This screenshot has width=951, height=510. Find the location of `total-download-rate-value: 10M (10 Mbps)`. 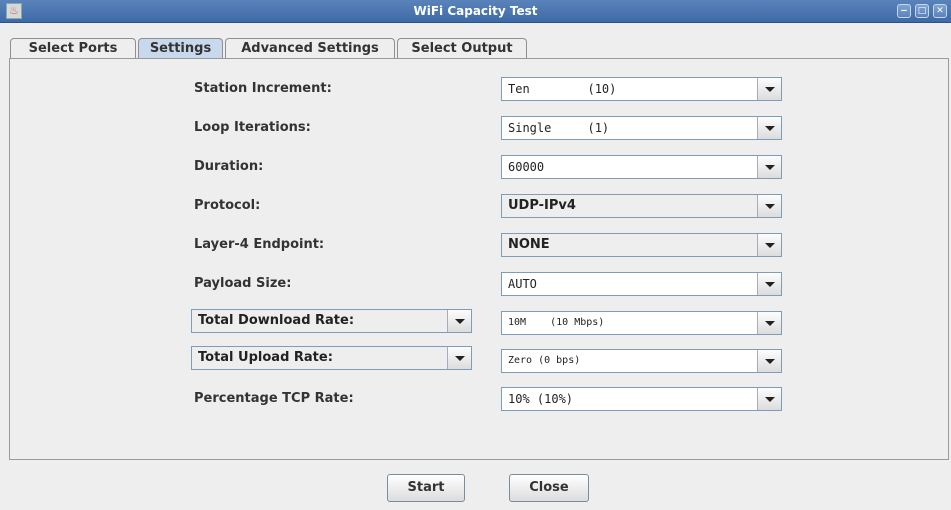

total-download-rate-value: 10M (10 Mbps) is located at coordinates (556, 322).